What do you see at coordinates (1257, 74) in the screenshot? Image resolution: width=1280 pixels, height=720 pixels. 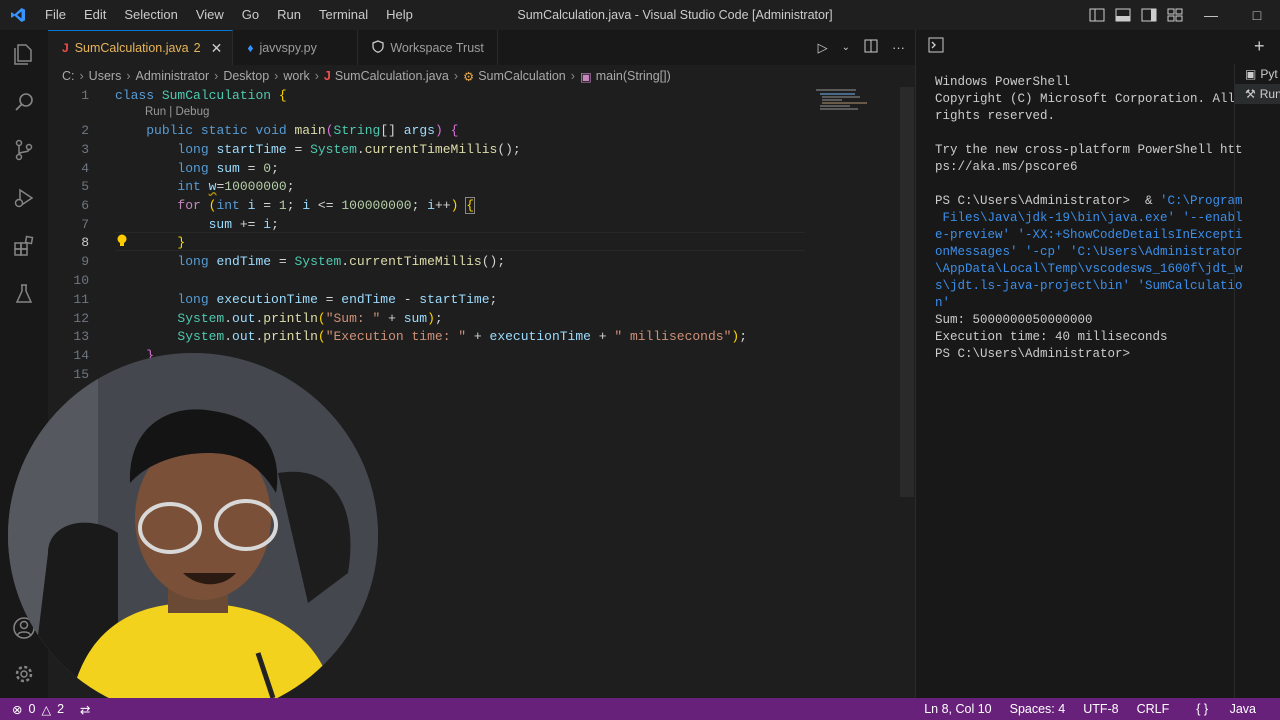 I see `terminal-tab-python: ▣ Pyt` at bounding box center [1257, 74].